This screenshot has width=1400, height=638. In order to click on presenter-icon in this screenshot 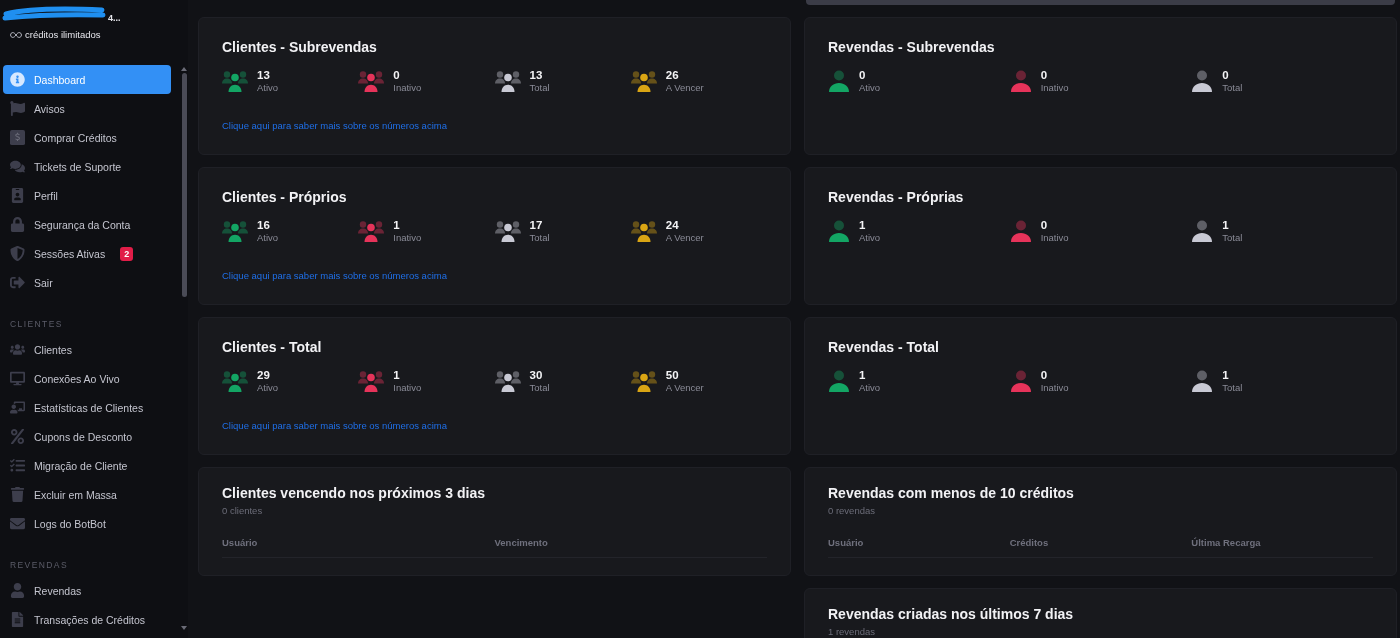, I will do `click(17, 407)`.